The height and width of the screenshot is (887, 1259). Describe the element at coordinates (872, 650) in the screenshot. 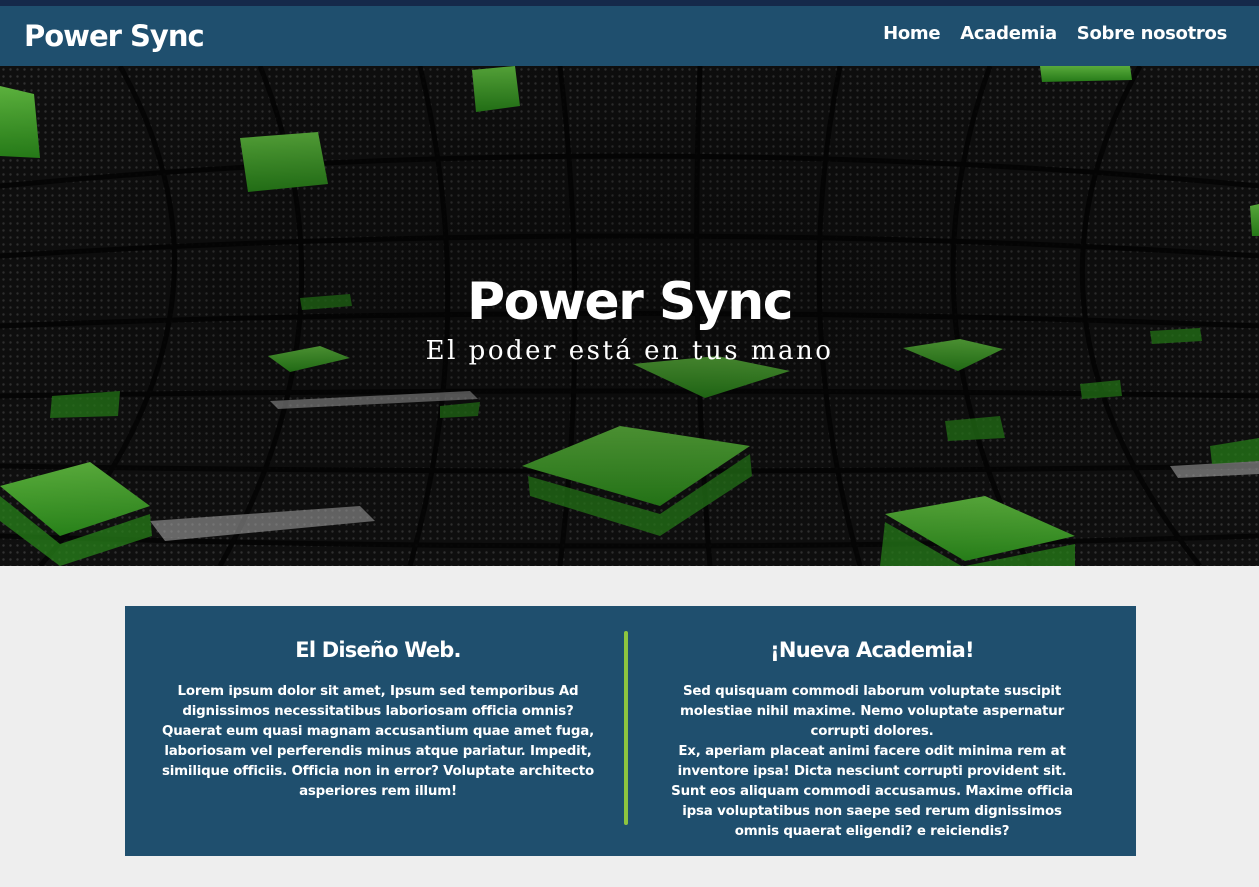

I see `academy-title: ¡Nueva Academia!` at that location.